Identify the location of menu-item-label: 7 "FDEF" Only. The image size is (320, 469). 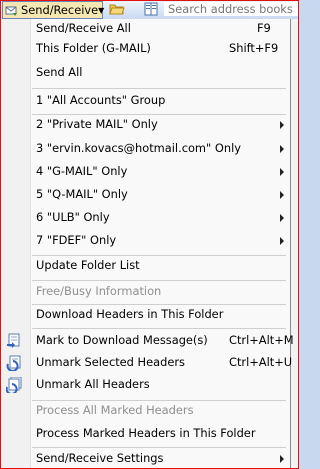
(76, 240).